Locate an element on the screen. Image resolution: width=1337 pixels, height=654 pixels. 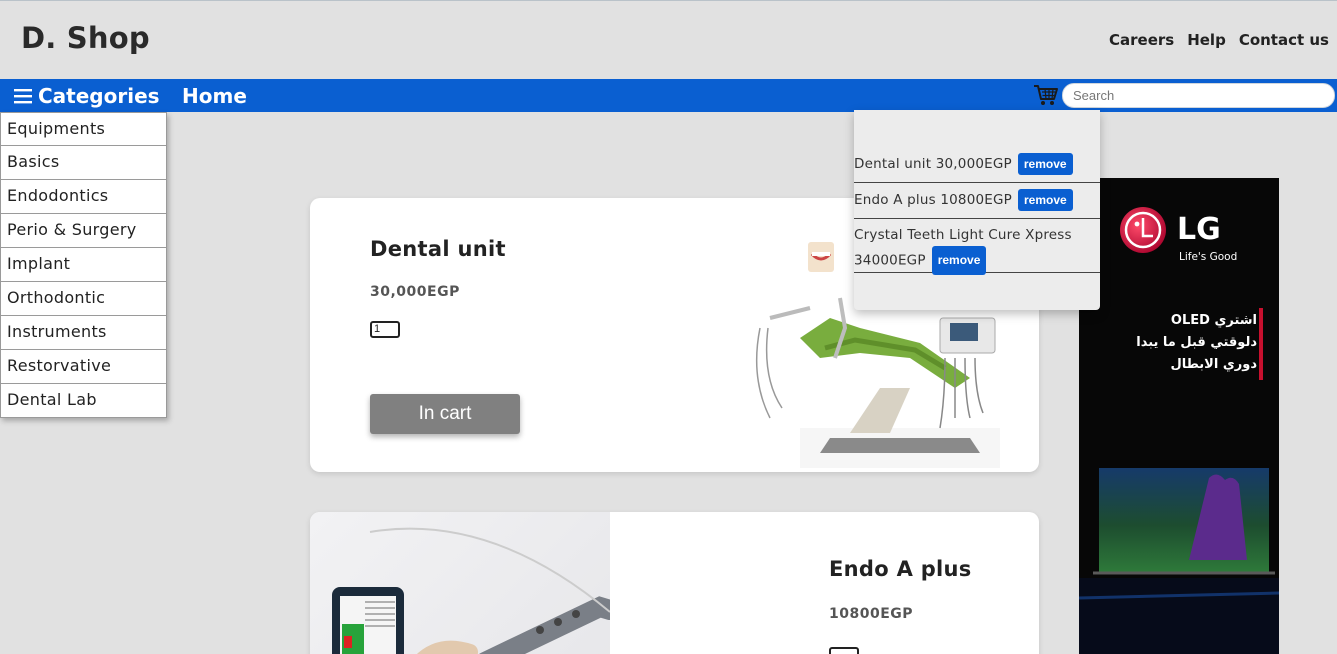
category-item-restorative: Restorvative is located at coordinates (83, 367).